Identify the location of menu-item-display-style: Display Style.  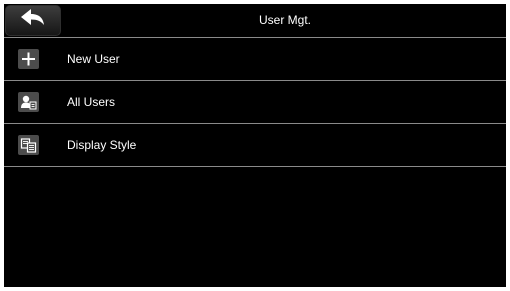
(255, 145).